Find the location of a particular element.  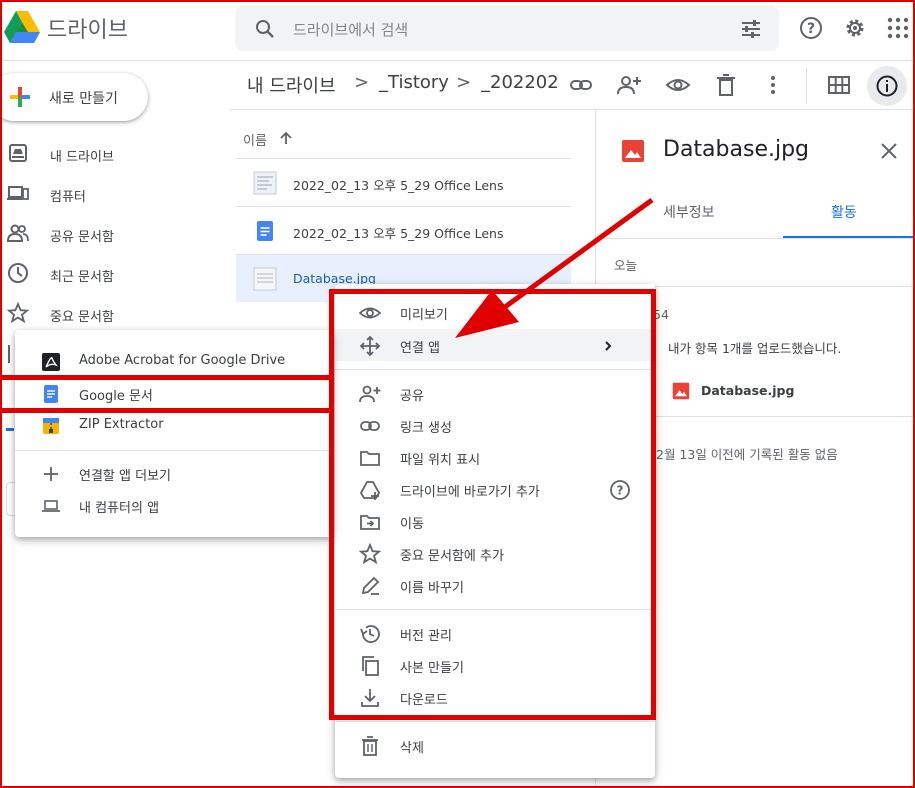

sidebar-fragment-icon is located at coordinates (11, 354).